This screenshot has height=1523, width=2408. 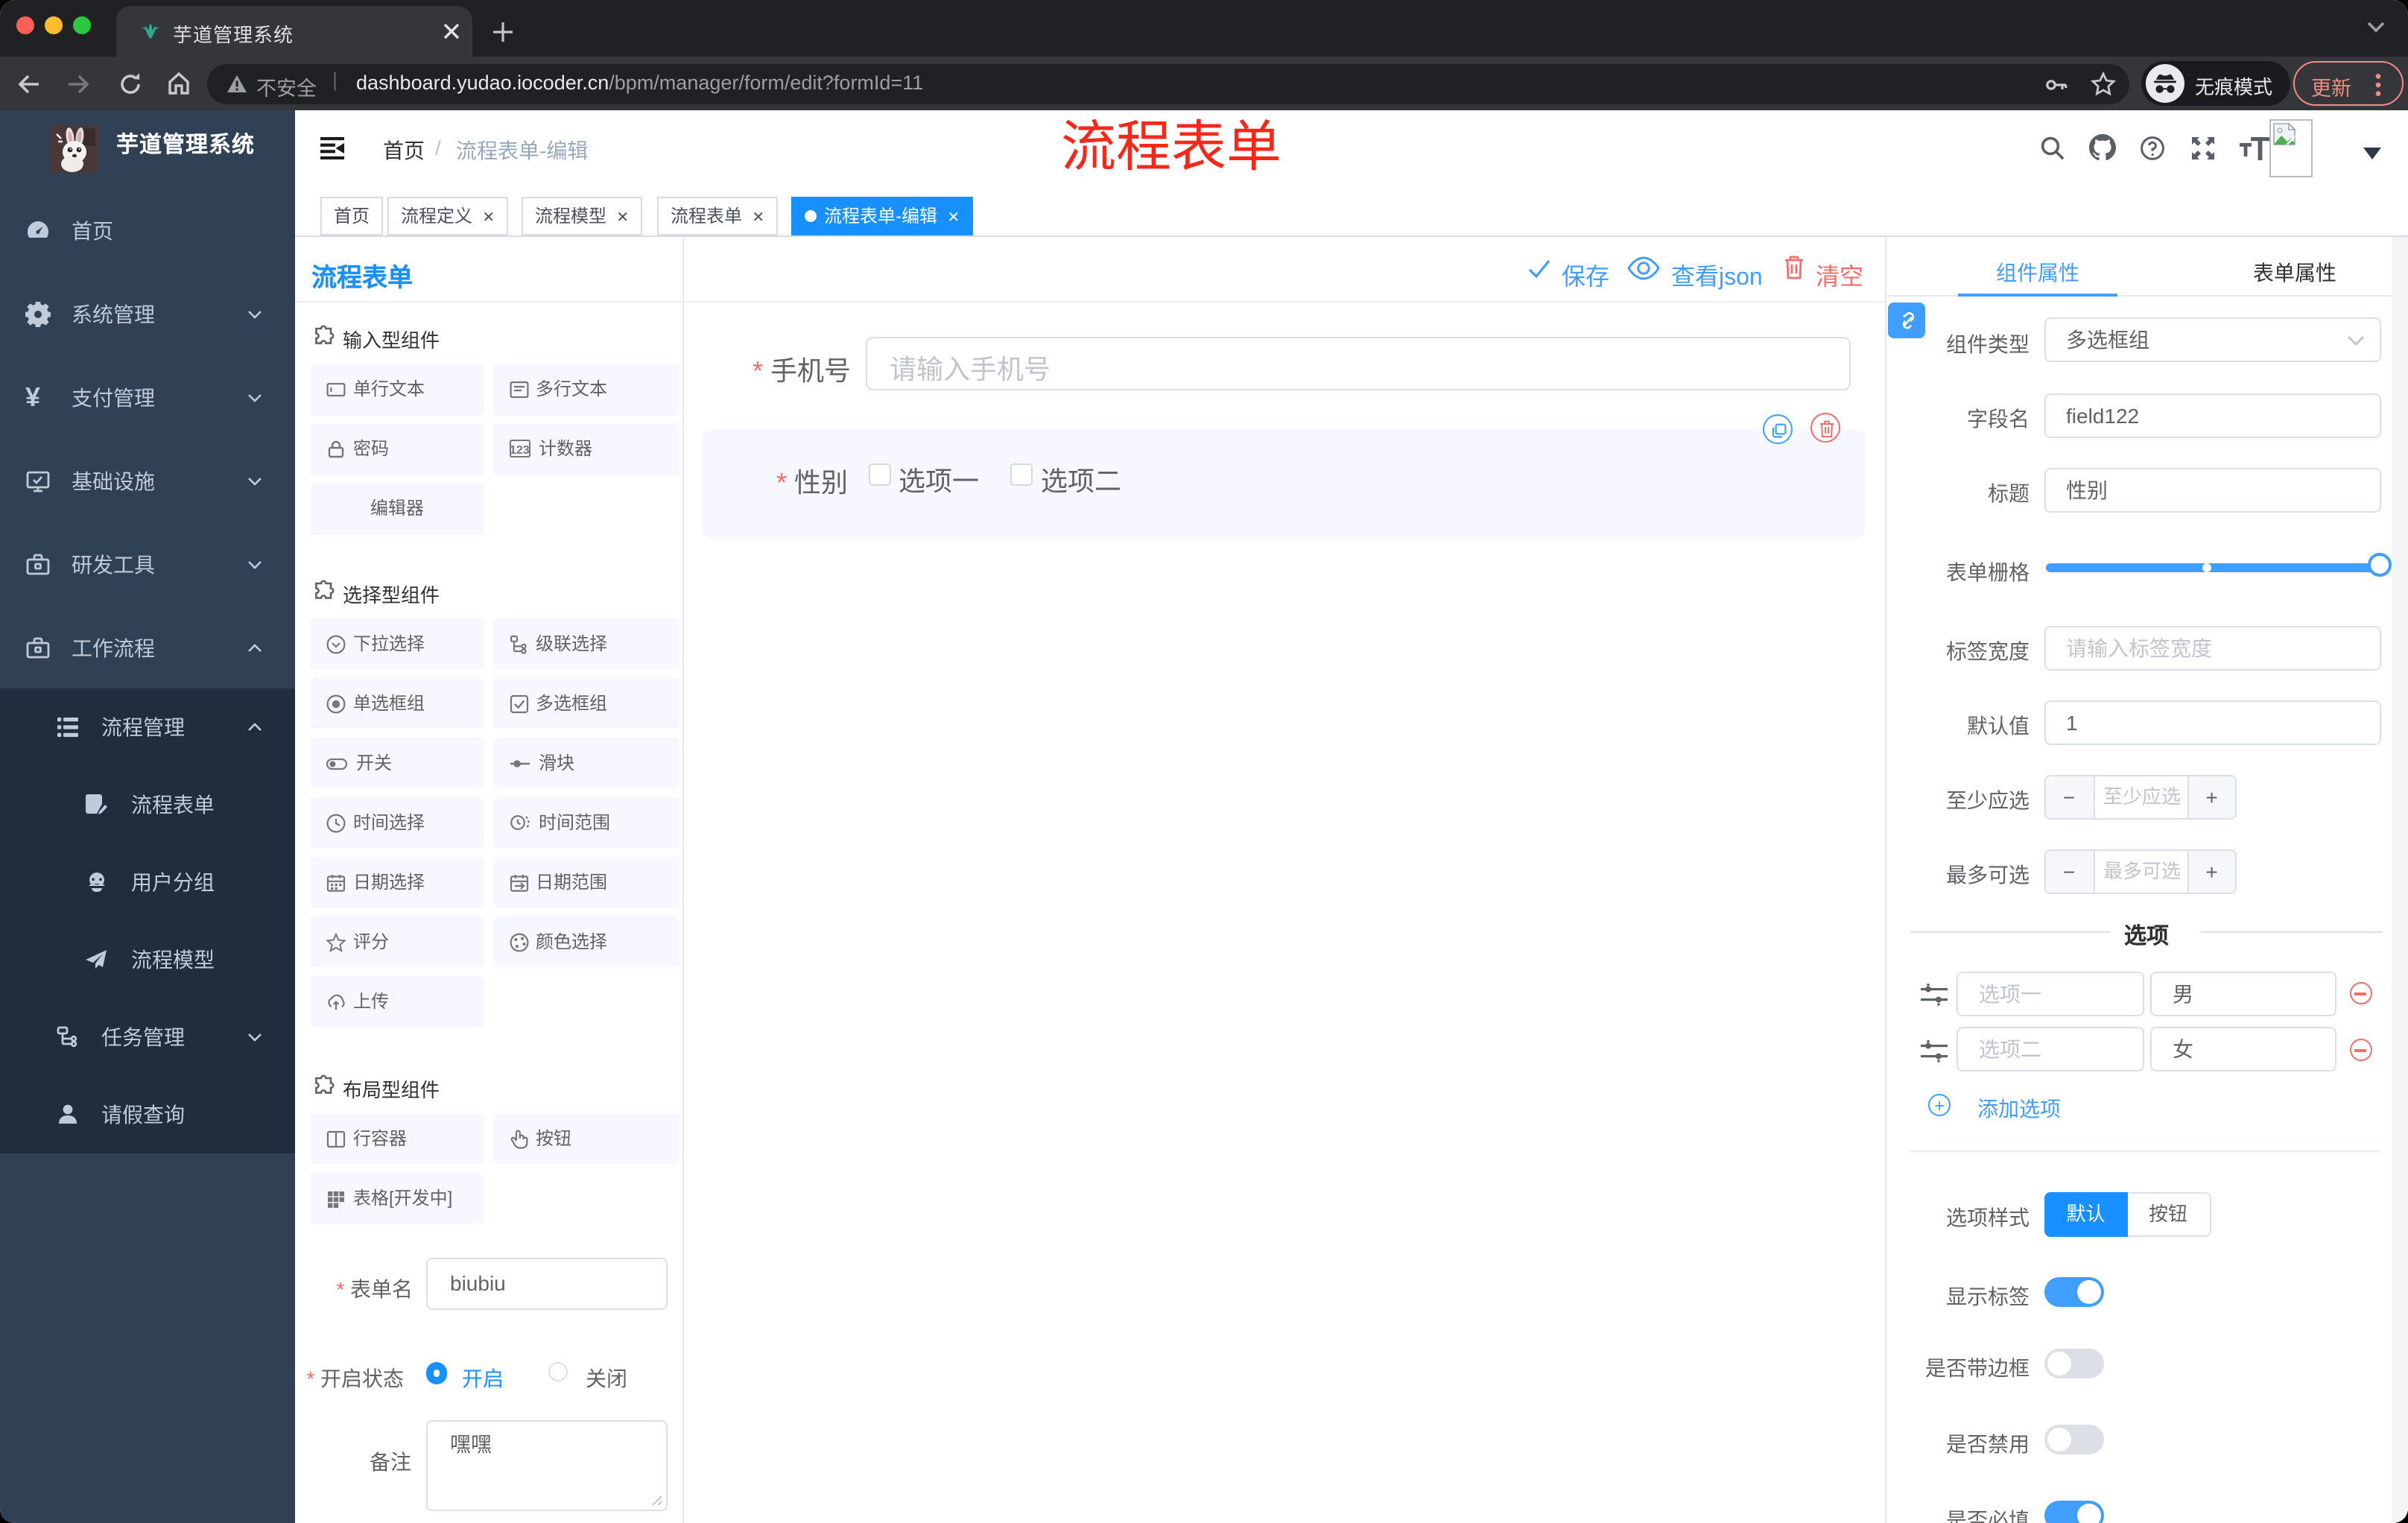 I want to click on svg-text: 123, so click(x=519, y=450).